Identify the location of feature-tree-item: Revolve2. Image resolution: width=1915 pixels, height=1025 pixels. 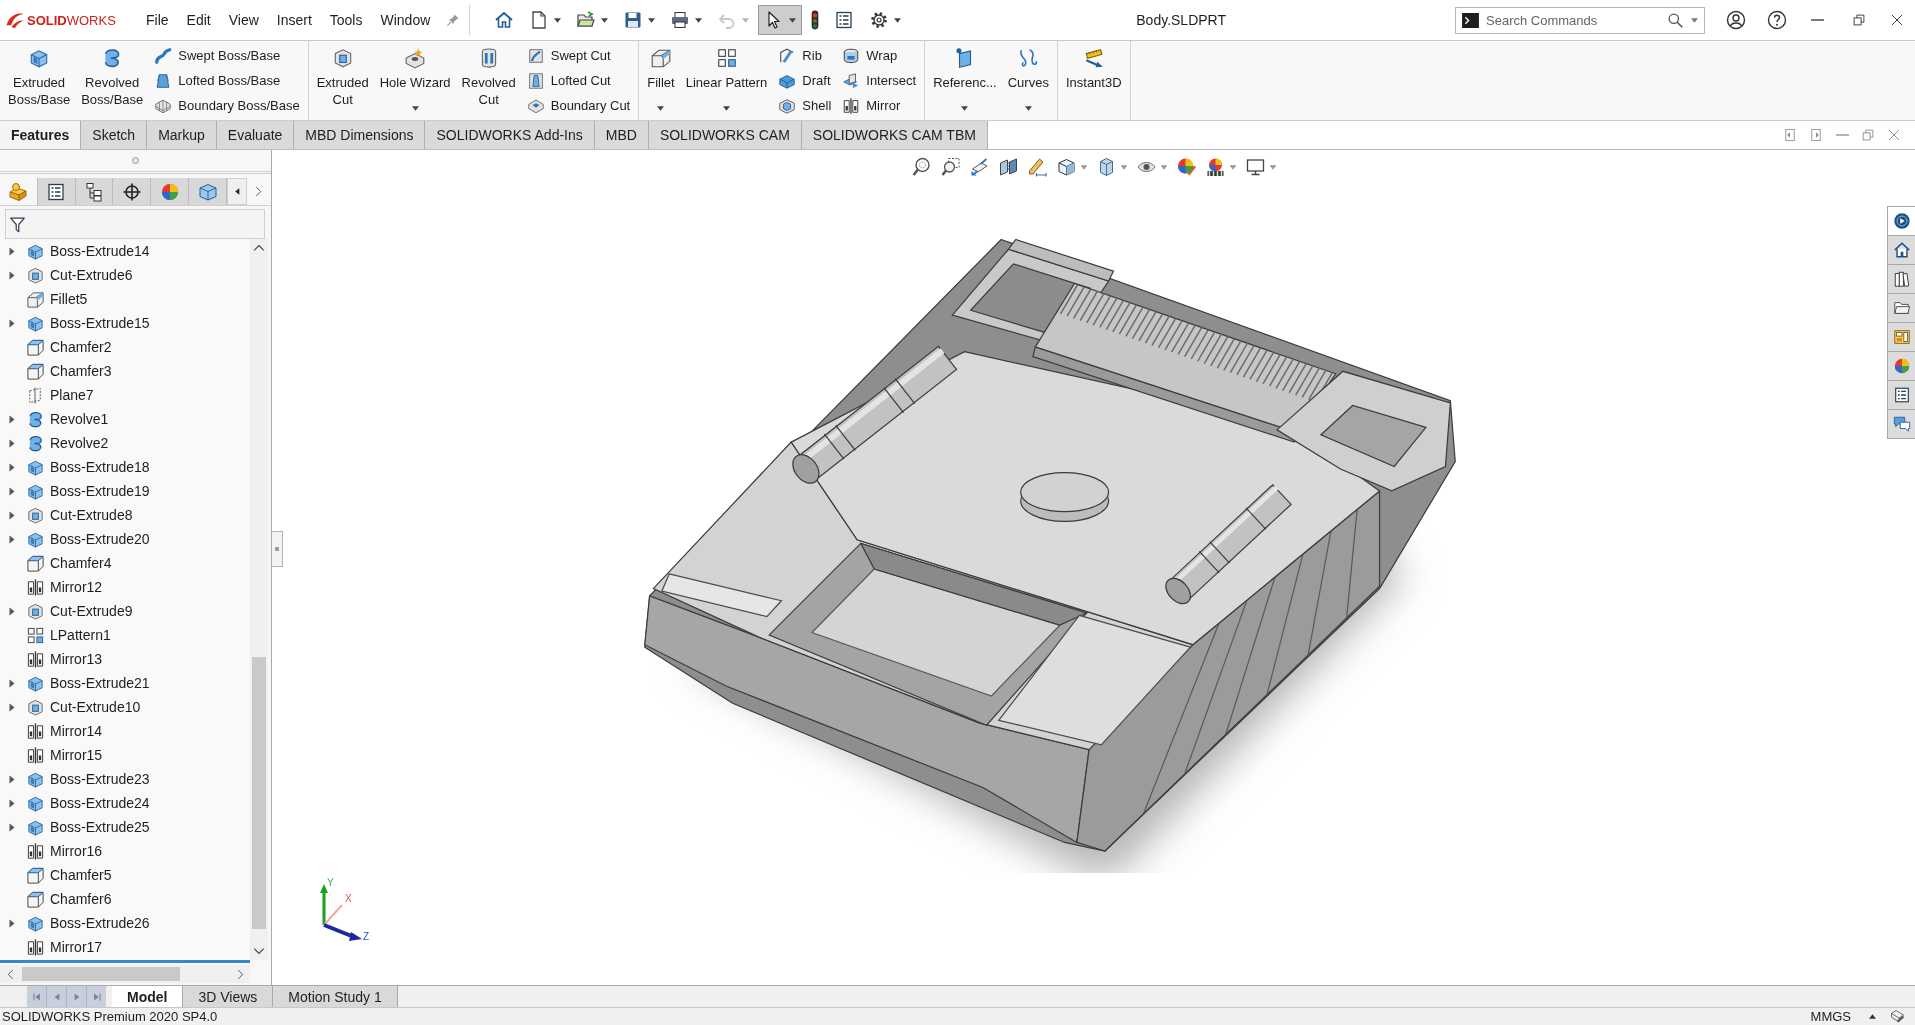
(79, 443).